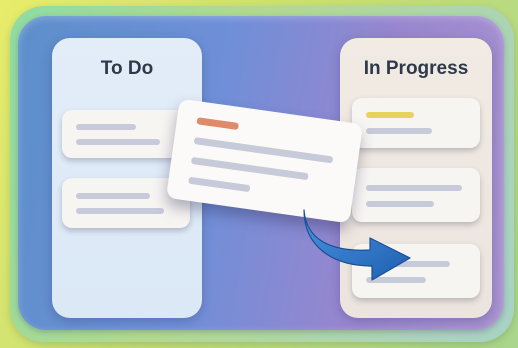 Image resolution: width=518 pixels, height=348 pixels. Describe the element at coordinates (127, 68) in the screenshot. I see `column-title-todo: To Do` at that location.